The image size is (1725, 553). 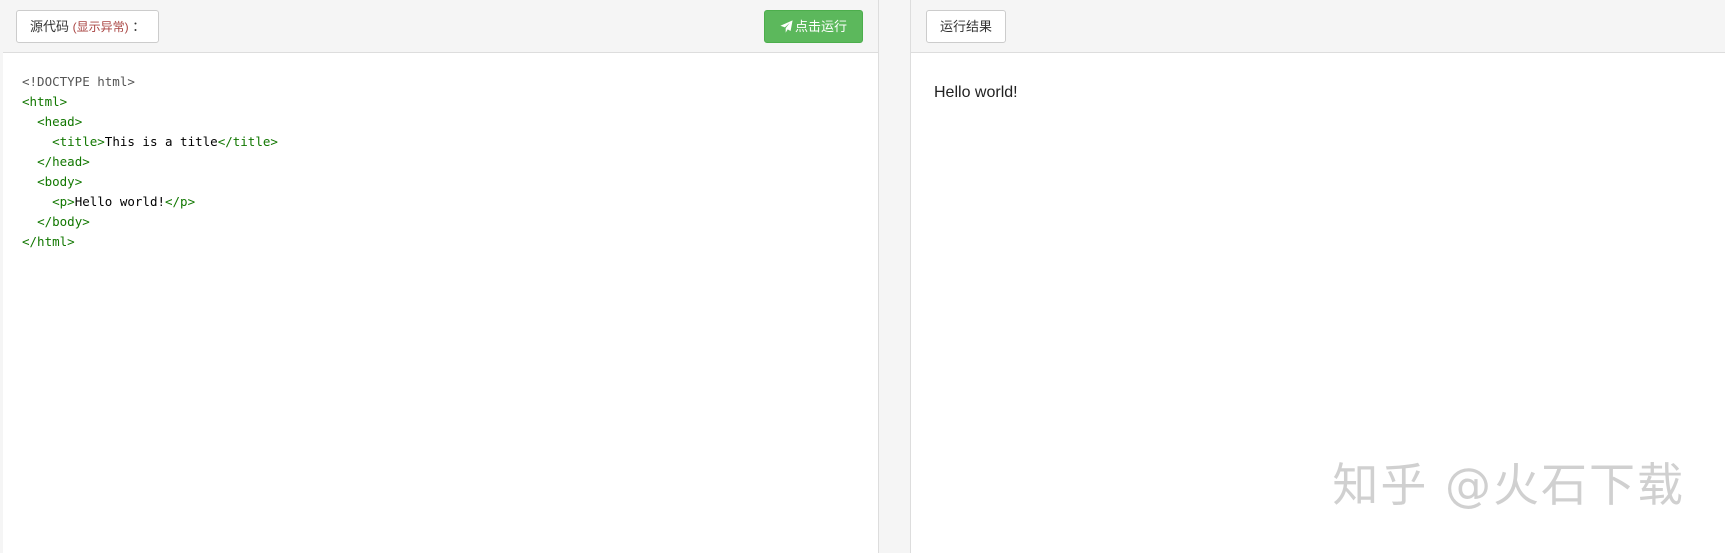 I want to click on code-token-tag: <p>, so click(x=63, y=201).